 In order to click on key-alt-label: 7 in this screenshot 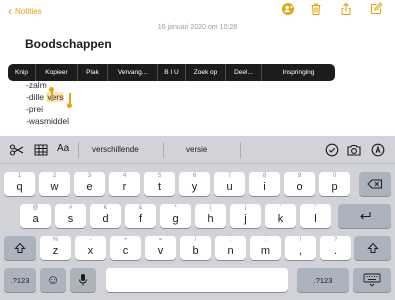, I will do `click(229, 176)`.